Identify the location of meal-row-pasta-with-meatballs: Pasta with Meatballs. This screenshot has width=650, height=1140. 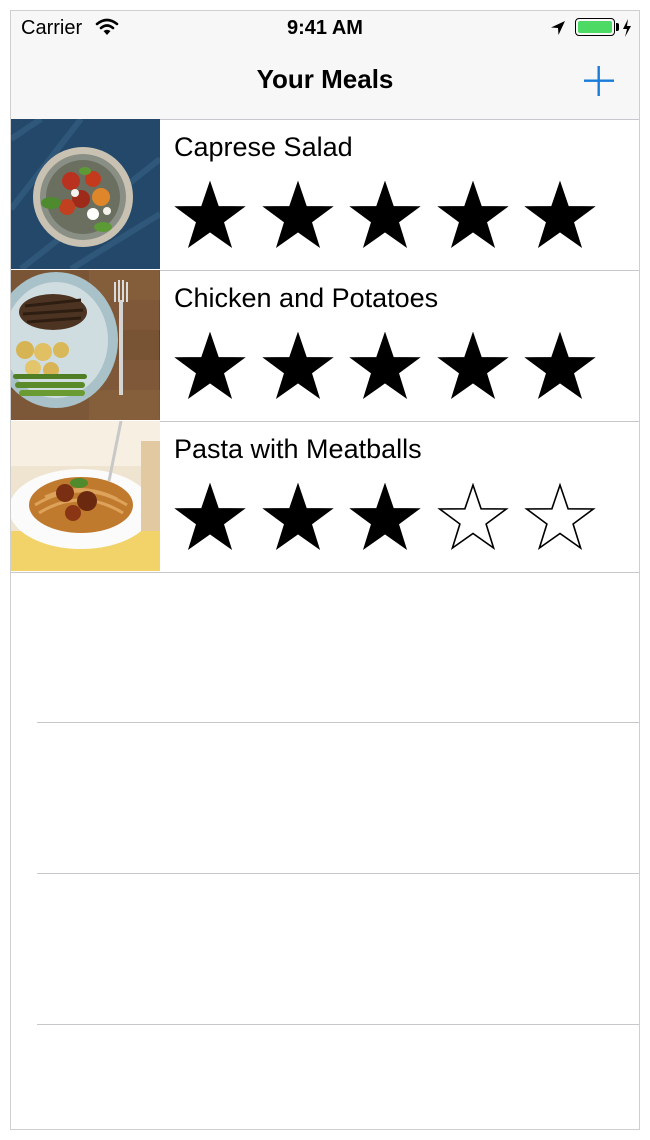
(325, 497).